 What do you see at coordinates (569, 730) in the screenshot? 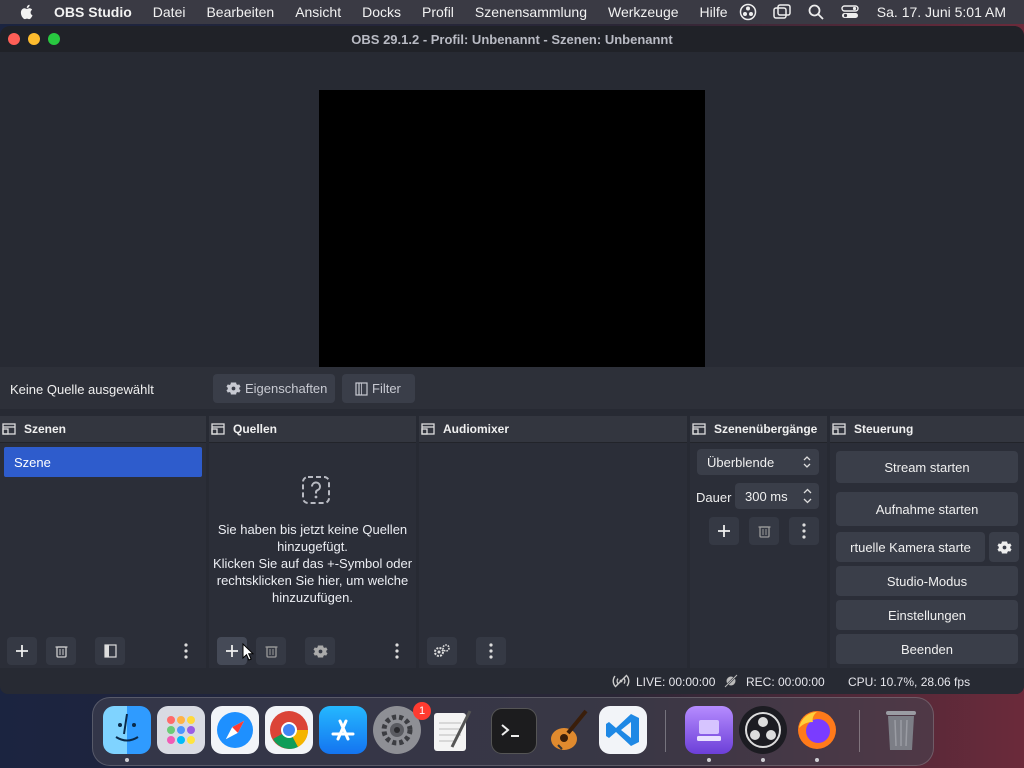
I see `garageband-icon` at bounding box center [569, 730].